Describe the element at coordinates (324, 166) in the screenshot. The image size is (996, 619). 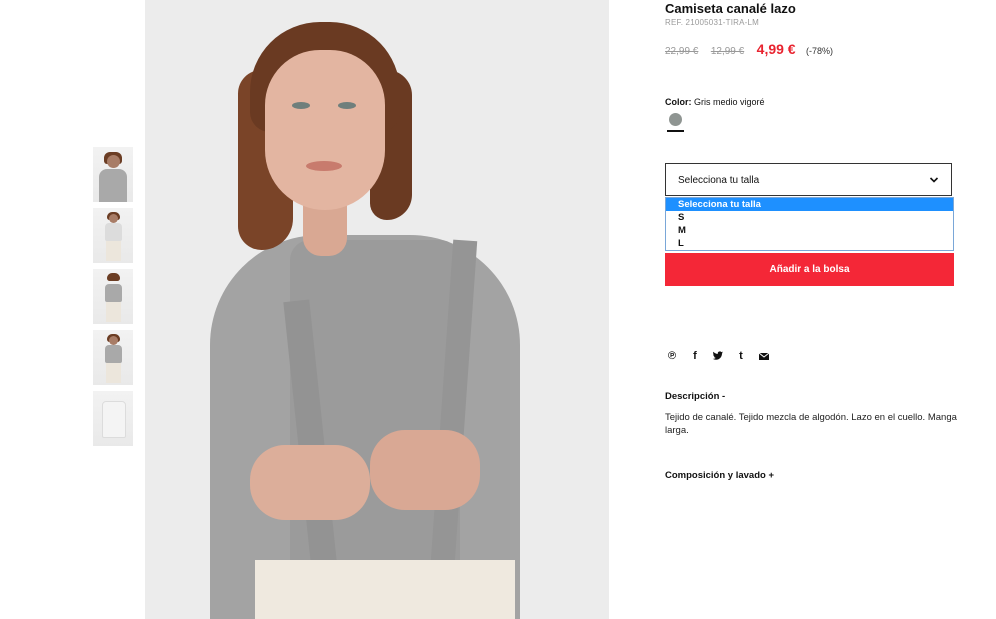
I see `photo-lips` at that location.